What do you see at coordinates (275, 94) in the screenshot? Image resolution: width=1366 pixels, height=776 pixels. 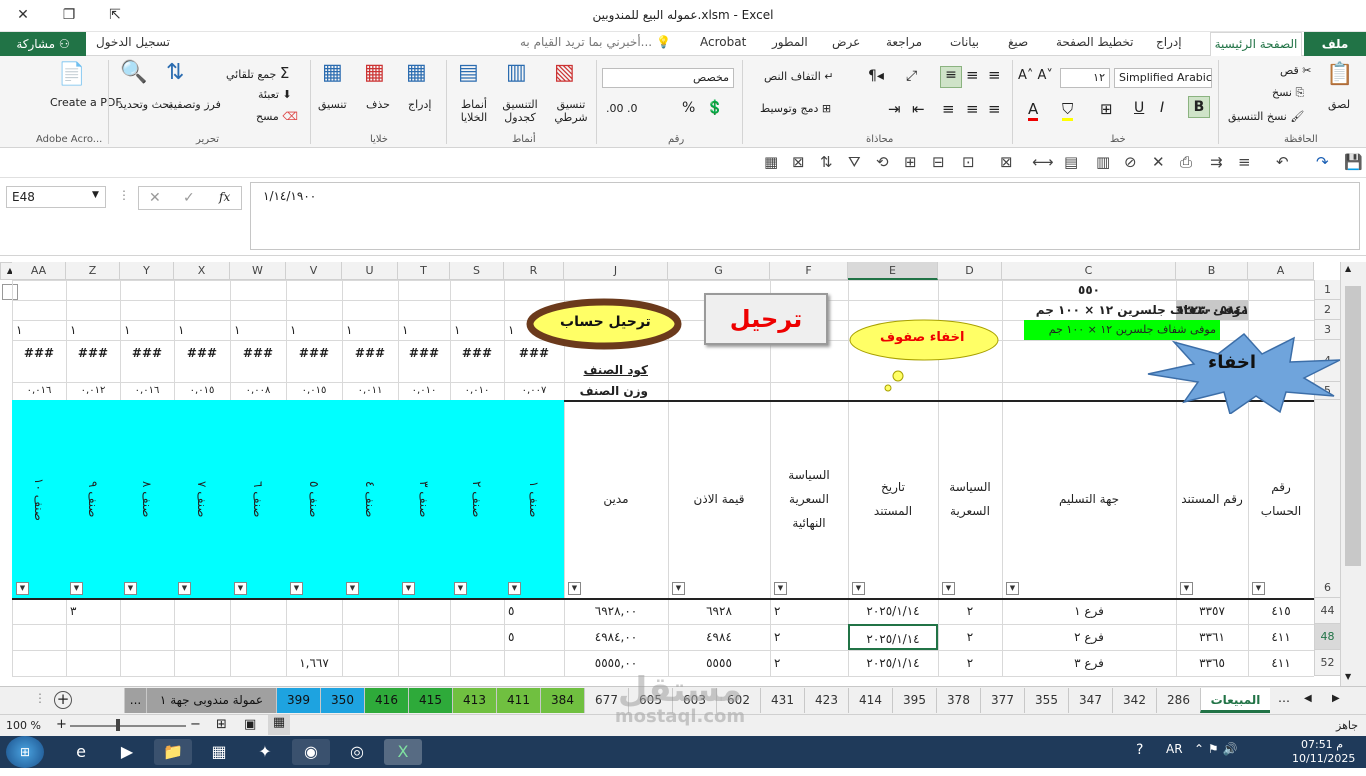 I see `fill-button: تعبئة ⬇` at bounding box center [275, 94].